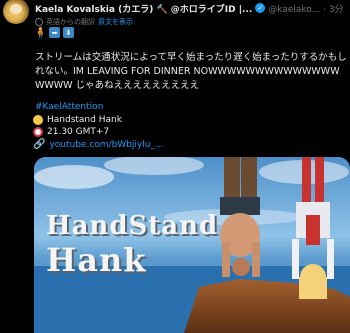 The height and width of the screenshot is (333, 350). I want to click on right-arrow-icon: ➡, so click(54, 32).